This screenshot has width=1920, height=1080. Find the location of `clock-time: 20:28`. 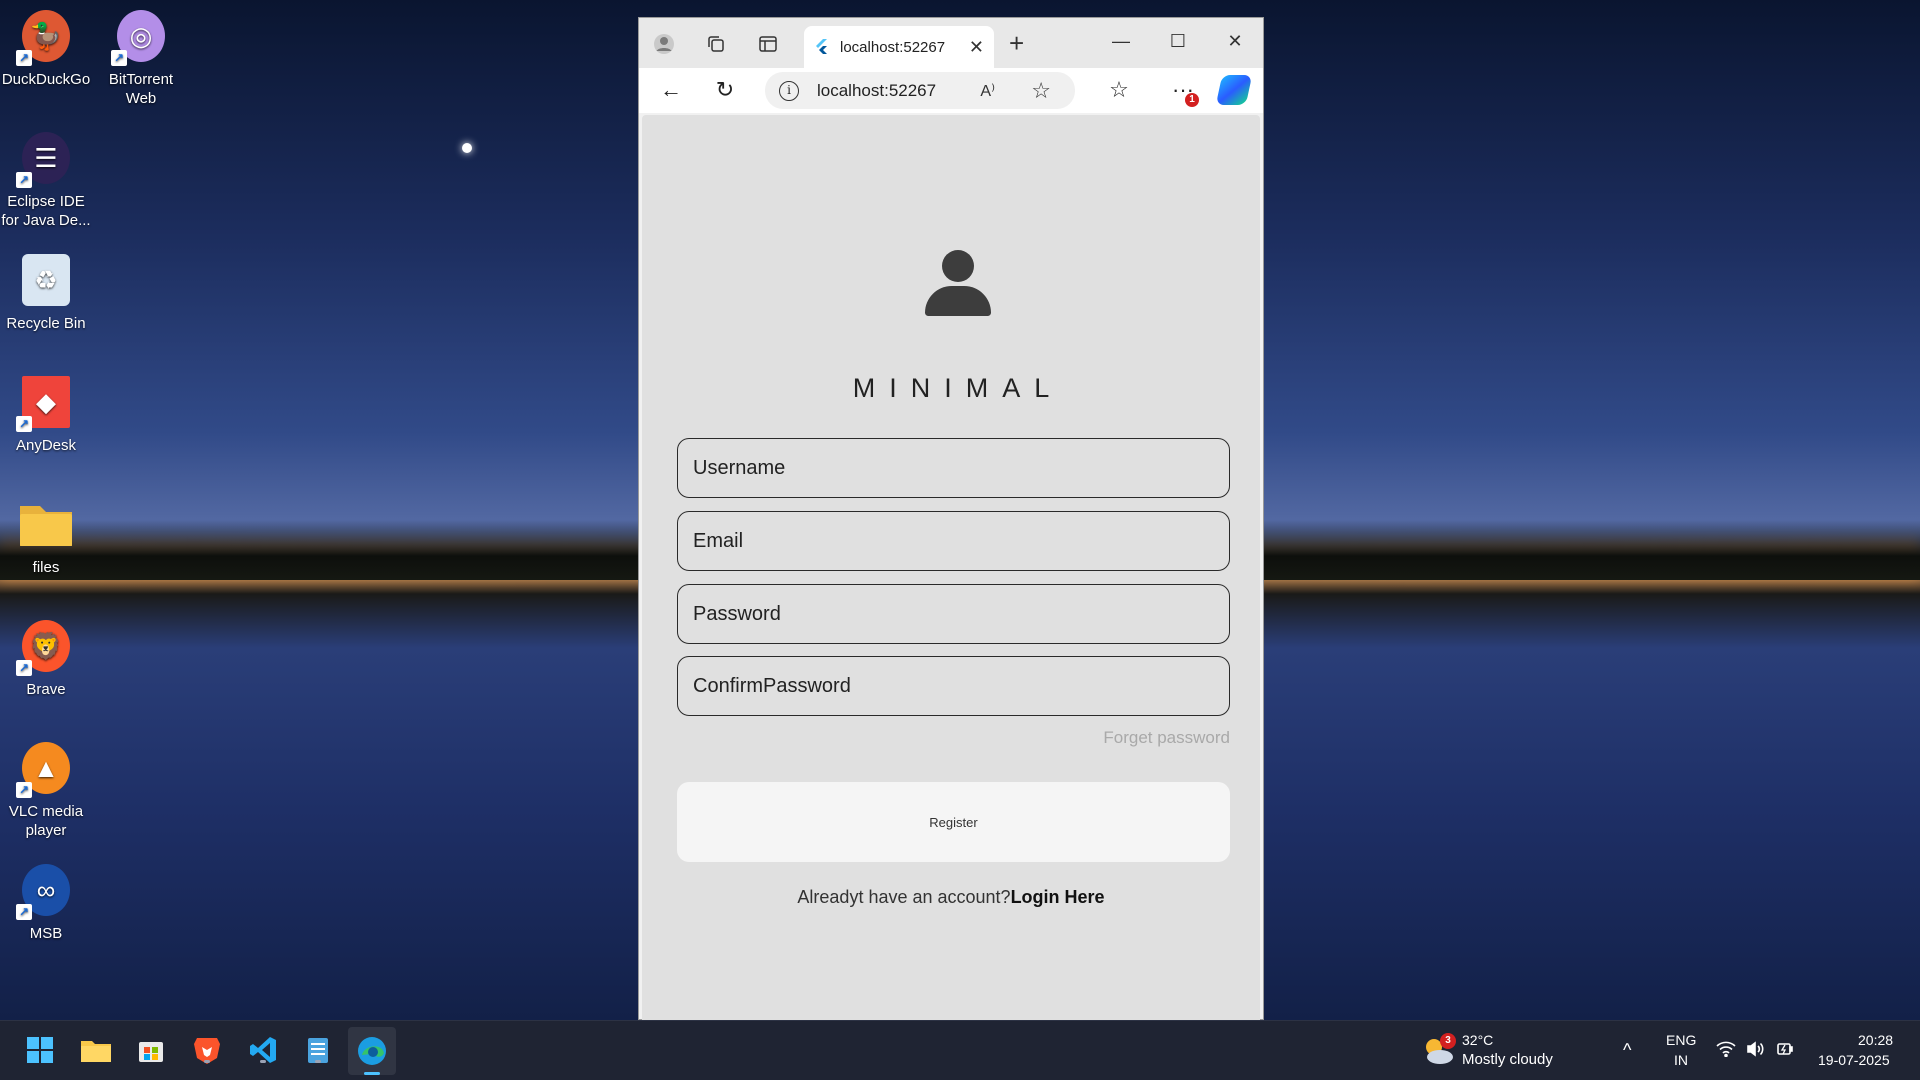

clock-time: 20:28 is located at coordinates (1875, 1040).